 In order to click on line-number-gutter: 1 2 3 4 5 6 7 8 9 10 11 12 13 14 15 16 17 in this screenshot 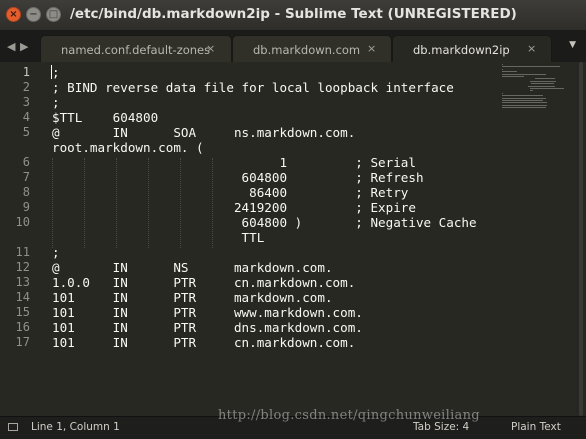, I will do `click(19, 239)`.